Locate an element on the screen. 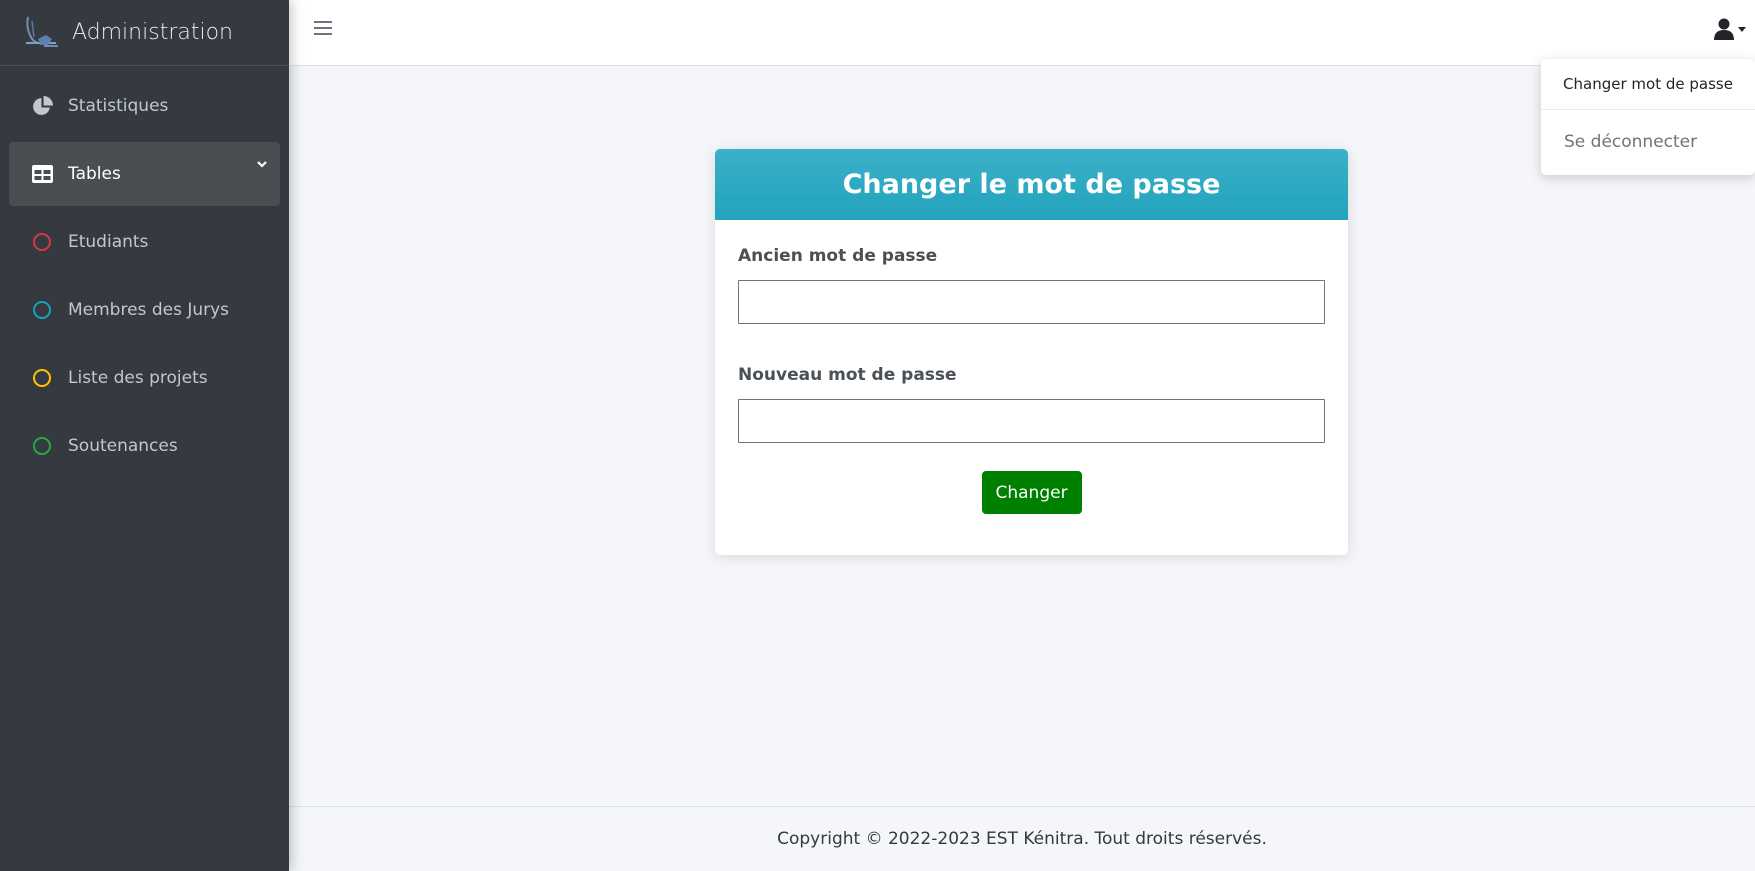  user-icon is located at coordinates (1724, 29).